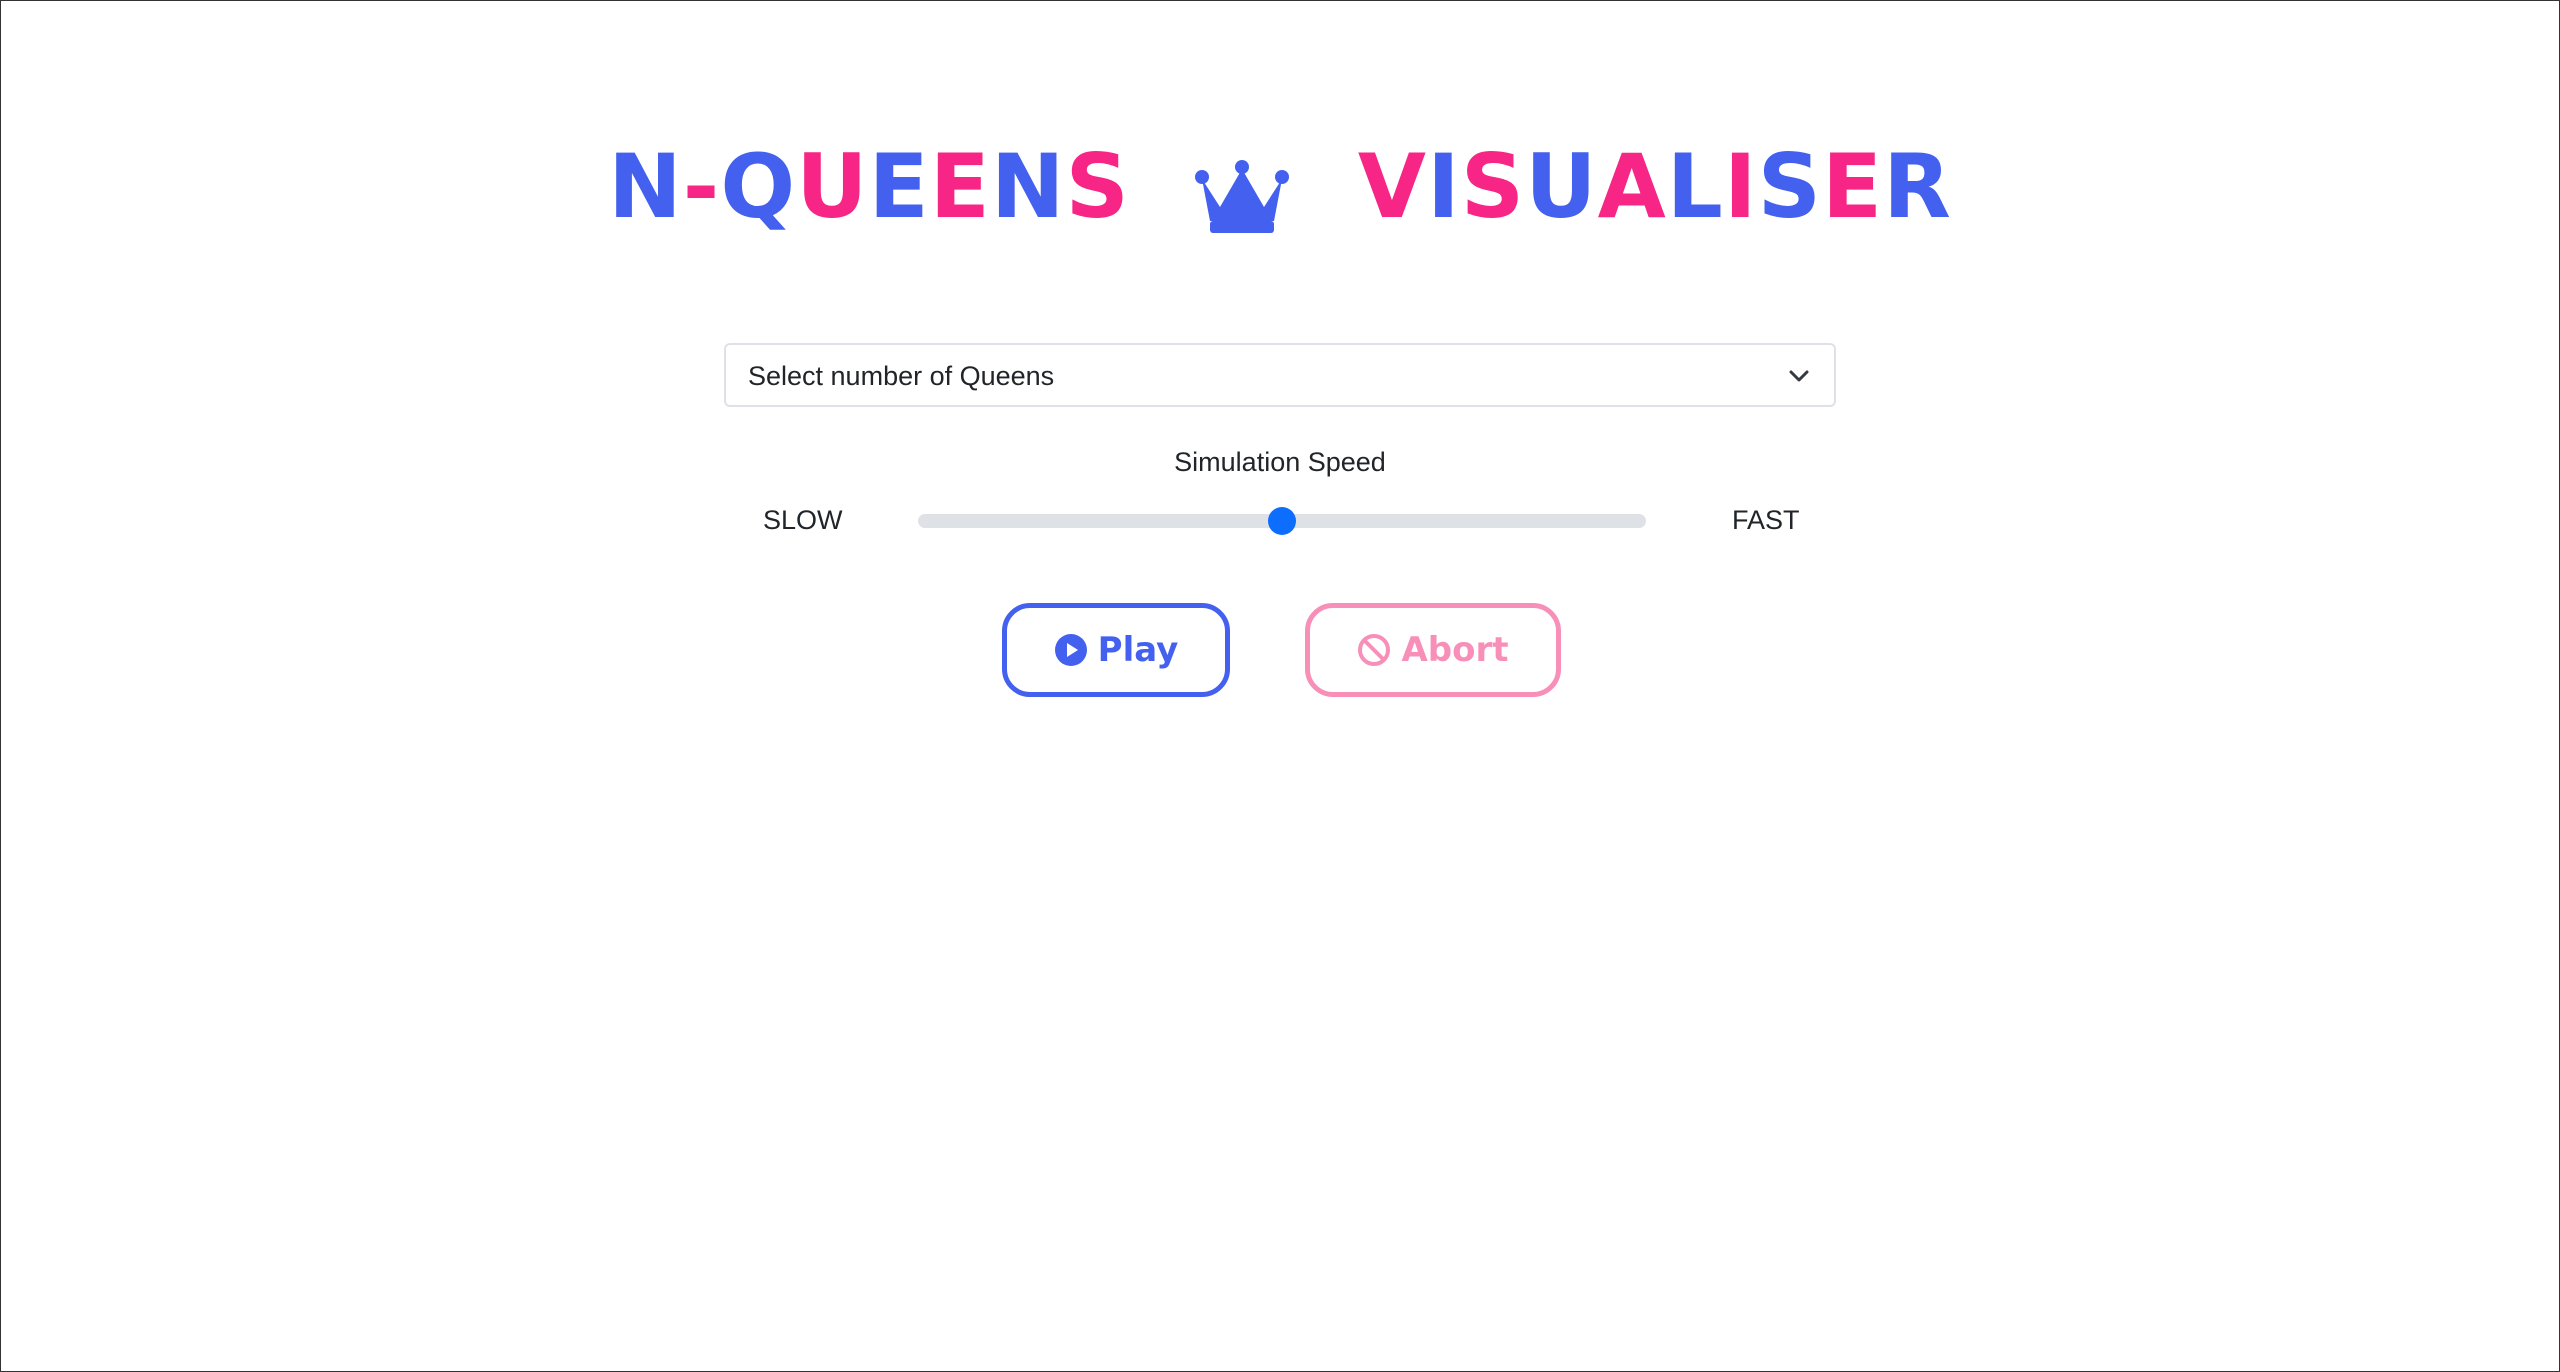  I want to click on speed-max-label: FAST, so click(1766, 520).